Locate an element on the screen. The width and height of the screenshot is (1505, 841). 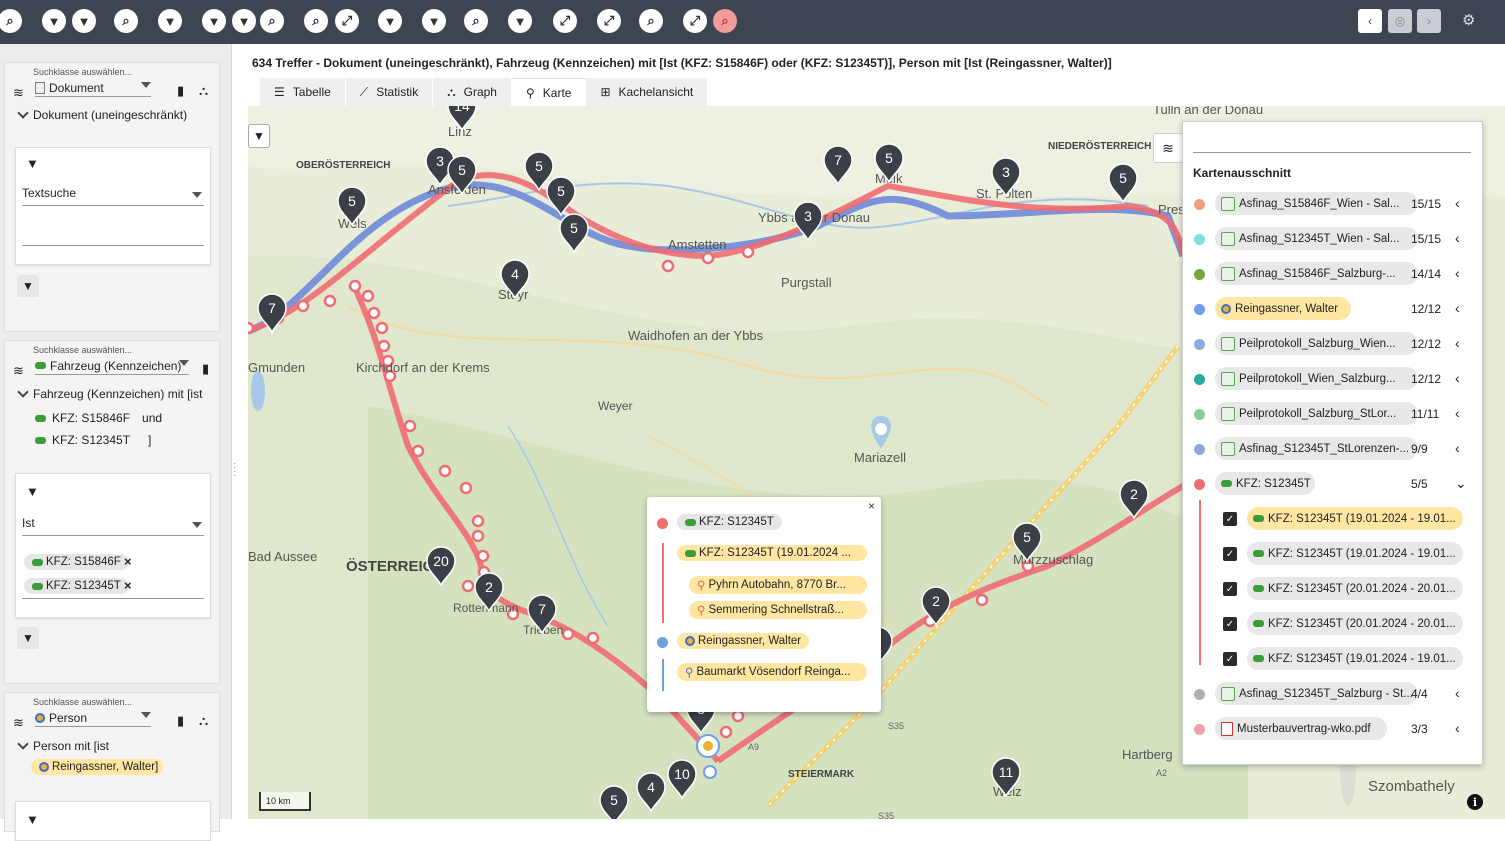
nav-back-button: ‹ is located at coordinates (1370, 21).